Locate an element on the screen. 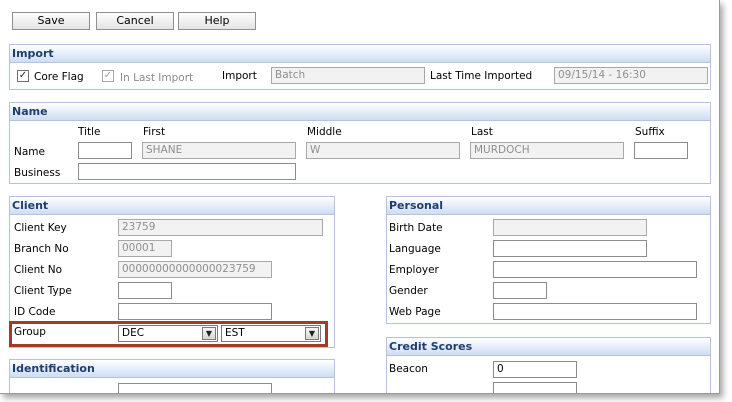 This screenshot has height=402, width=732. group-row-highlight is located at coordinates (168, 334).